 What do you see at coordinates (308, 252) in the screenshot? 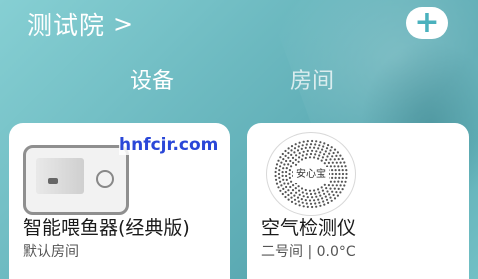
I see `device-room: 二号间 | 0.0°C` at bounding box center [308, 252].